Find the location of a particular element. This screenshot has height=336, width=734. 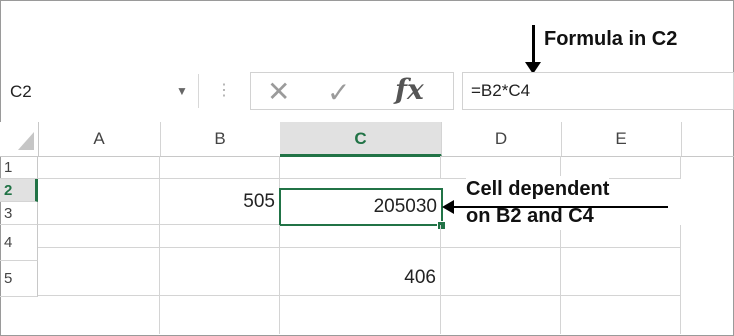

formula-bar: C2 ▼ ⋮ ✕ ✓ fx =B2*C4 is located at coordinates (367, 90).